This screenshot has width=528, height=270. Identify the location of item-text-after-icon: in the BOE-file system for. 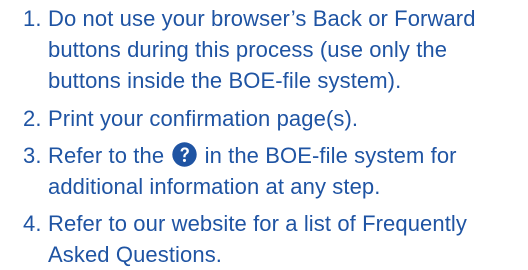
(330, 155).